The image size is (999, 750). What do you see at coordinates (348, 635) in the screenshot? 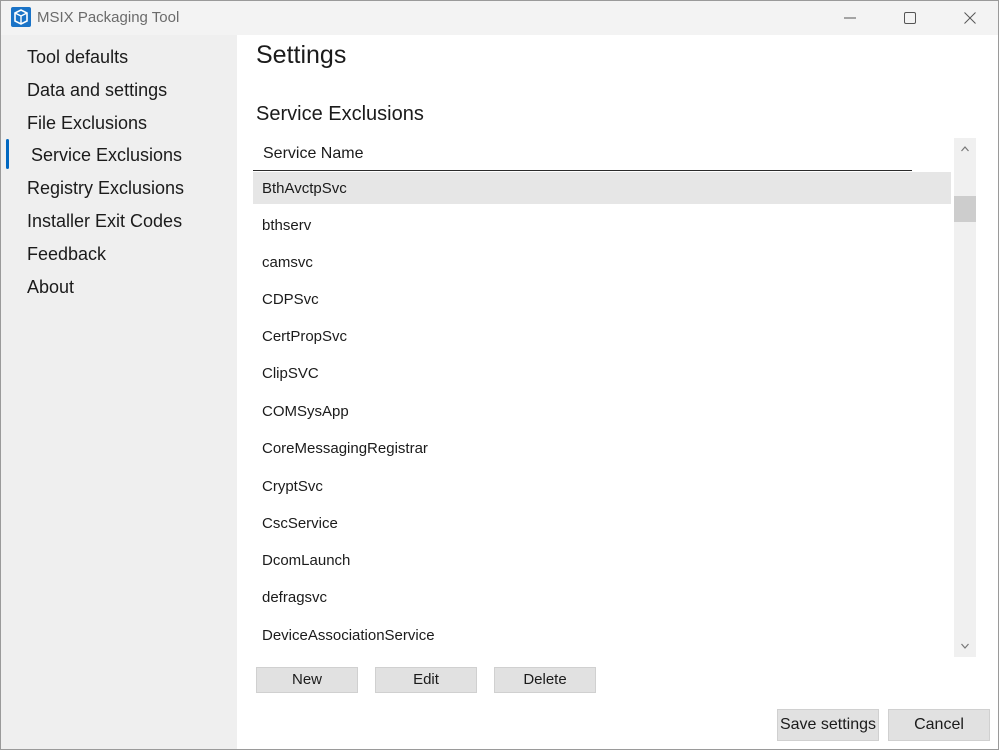
I see `list-item-label: DeviceAssociationService` at bounding box center [348, 635].